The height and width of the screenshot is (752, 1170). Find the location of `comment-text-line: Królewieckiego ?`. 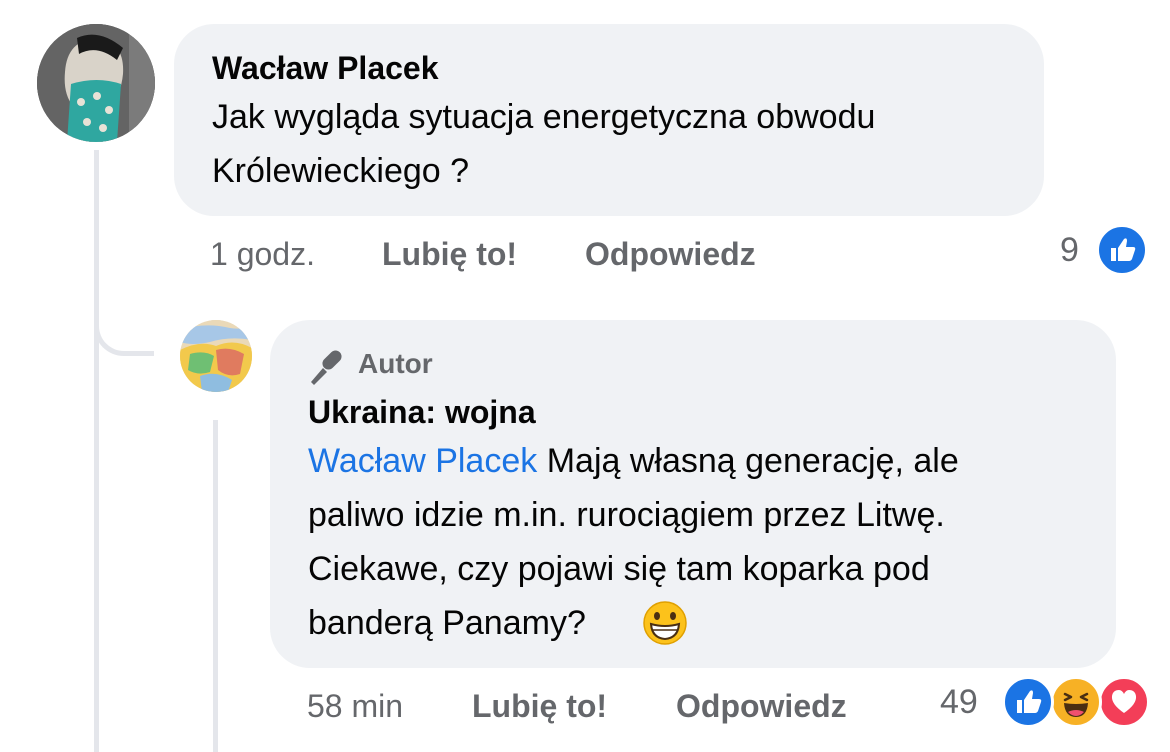

comment-text-line: Królewieckiego ? is located at coordinates (341, 171).